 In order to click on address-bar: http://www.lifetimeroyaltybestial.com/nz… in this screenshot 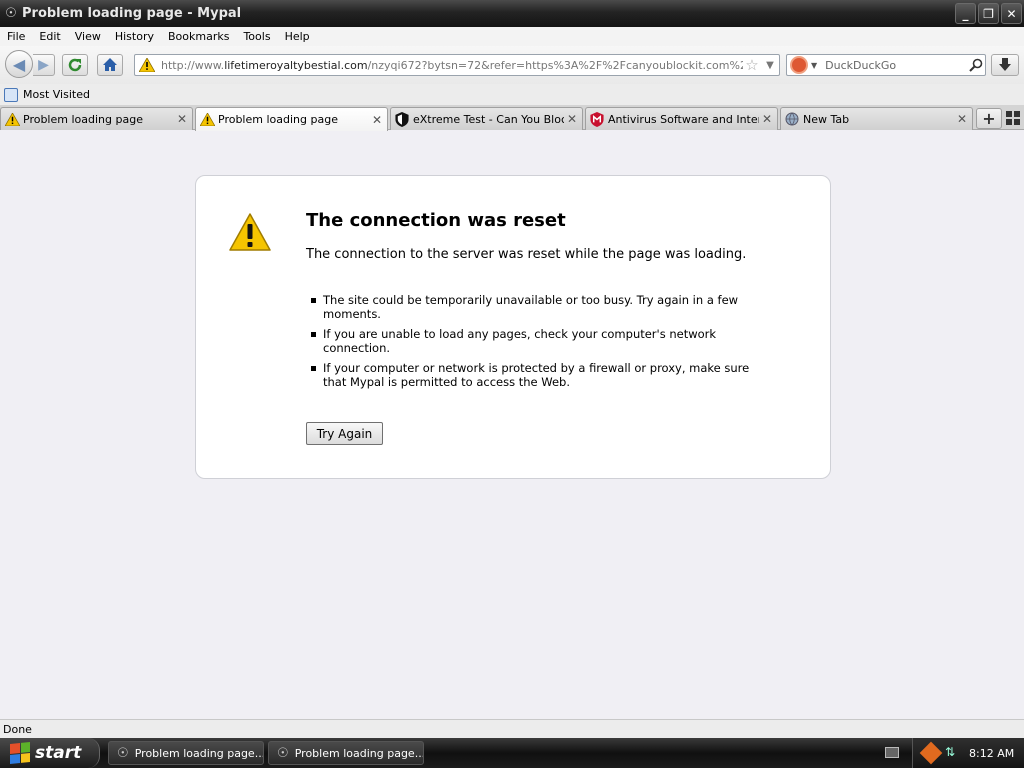, I will do `click(457, 65)`.